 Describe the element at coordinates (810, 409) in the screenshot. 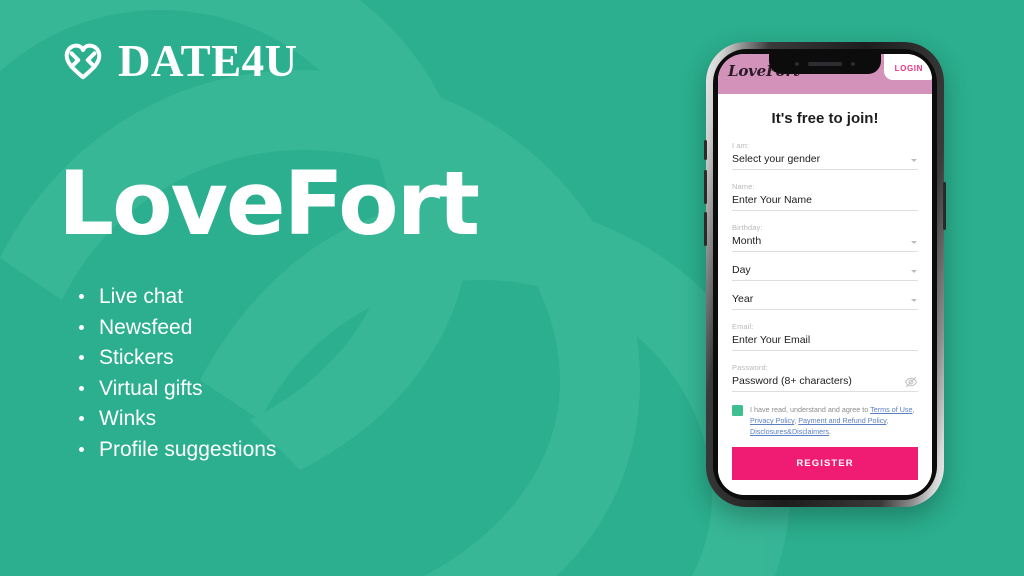

I see `consent-intro: I have read, understand and agree to` at that location.